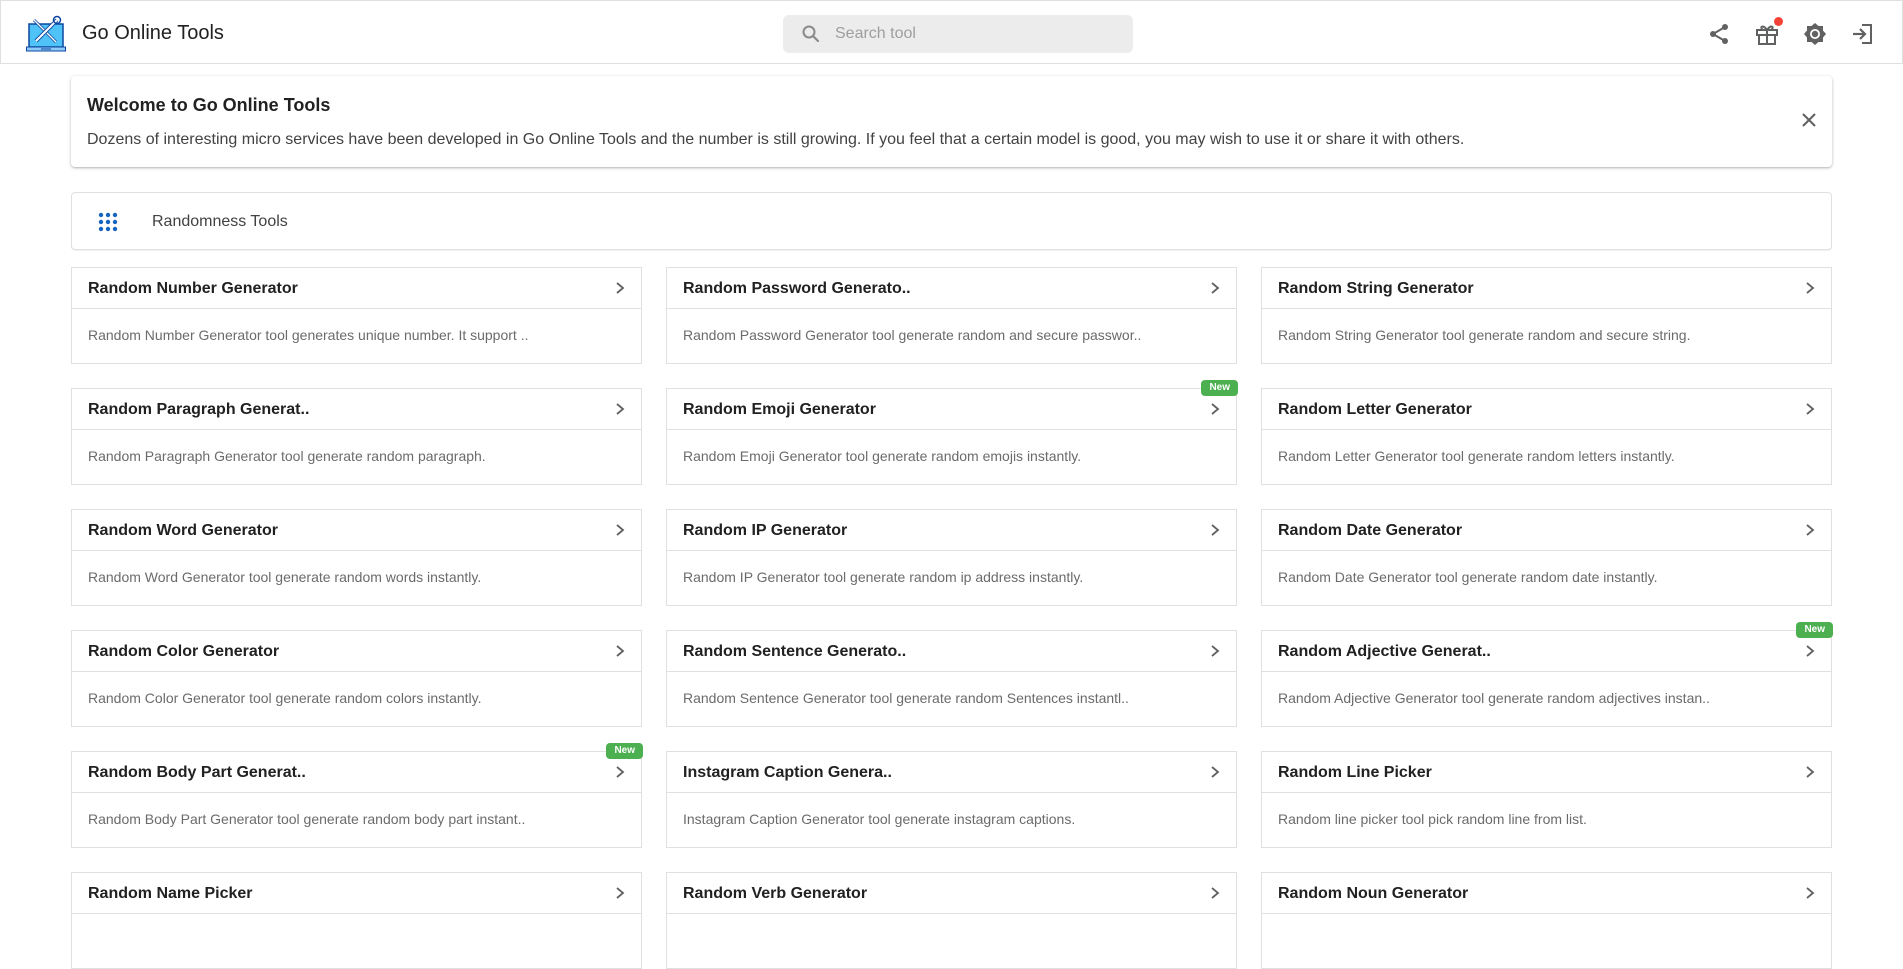 The image size is (1903, 969). What do you see at coordinates (1384, 651) in the screenshot?
I see `tool-title: Random Adjective Generat..` at bounding box center [1384, 651].